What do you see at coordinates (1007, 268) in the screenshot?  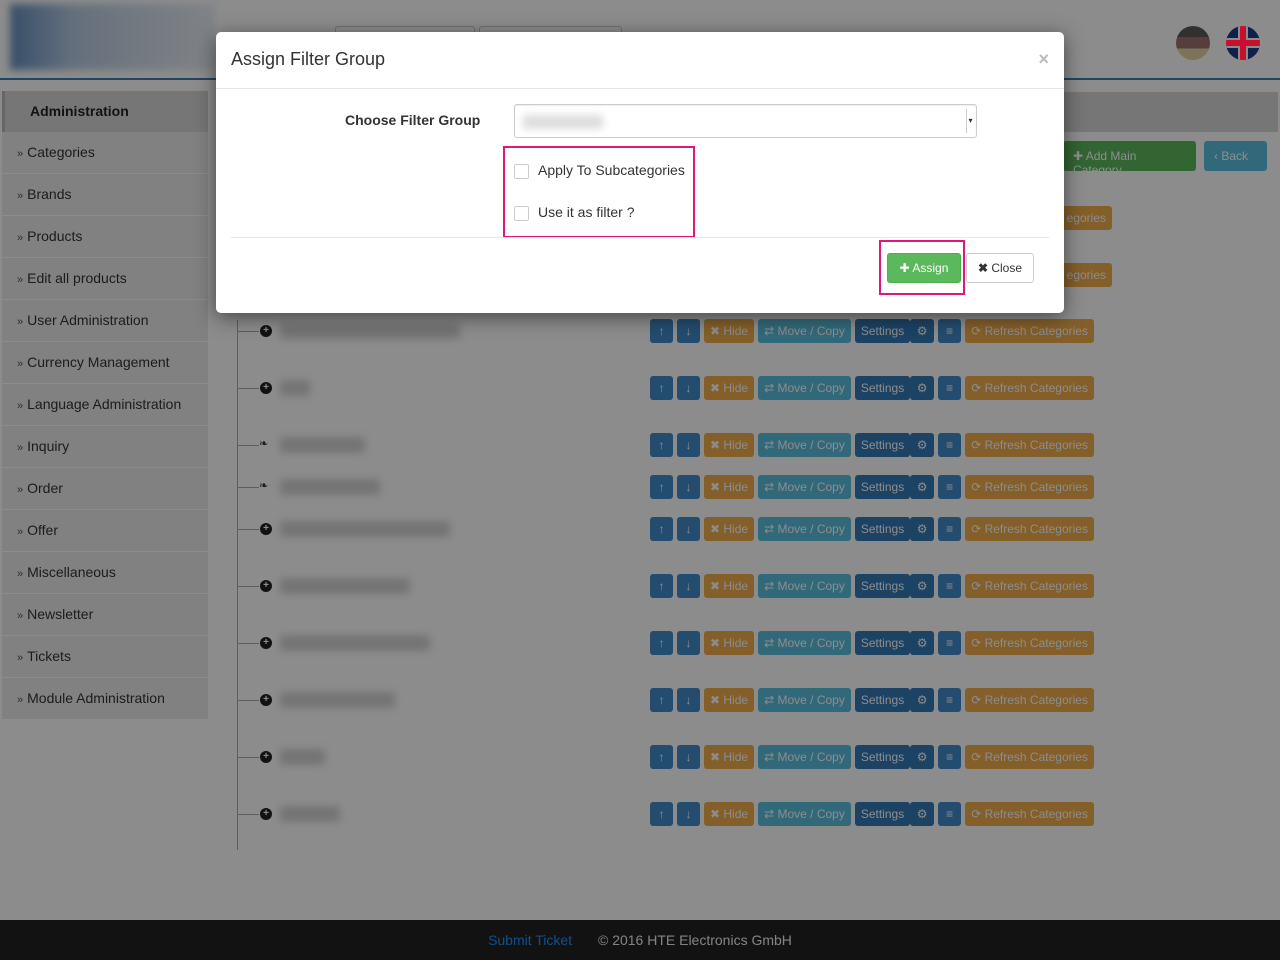 I see `close-label: Close` at bounding box center [1007, 268].